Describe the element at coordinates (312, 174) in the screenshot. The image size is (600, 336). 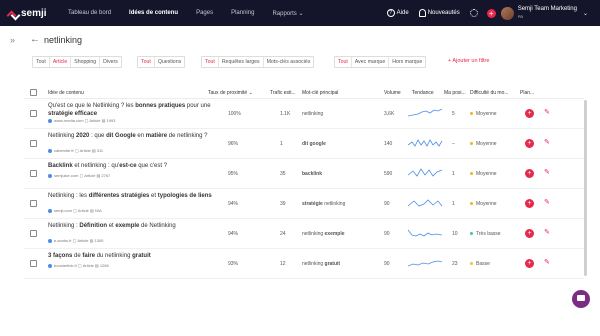
I see `main-keyword: backlink` at that location.